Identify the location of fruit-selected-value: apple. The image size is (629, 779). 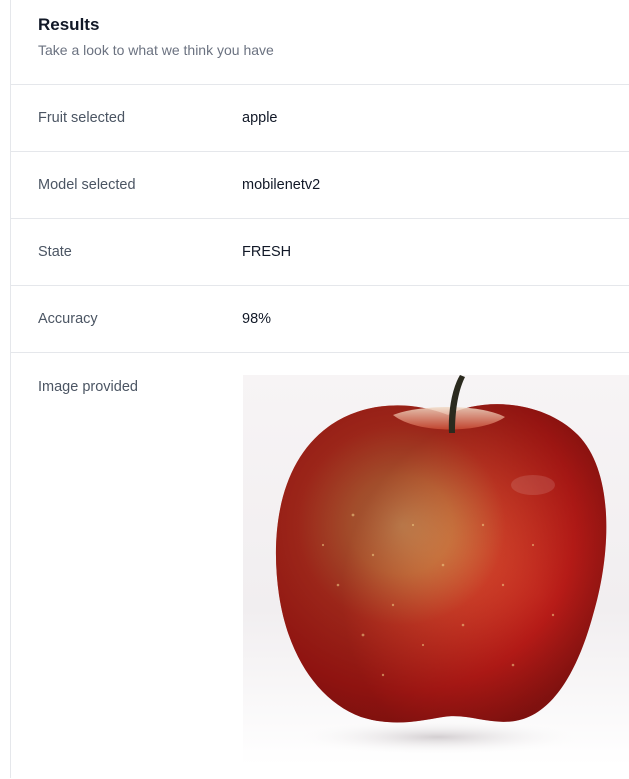
(260, 118).